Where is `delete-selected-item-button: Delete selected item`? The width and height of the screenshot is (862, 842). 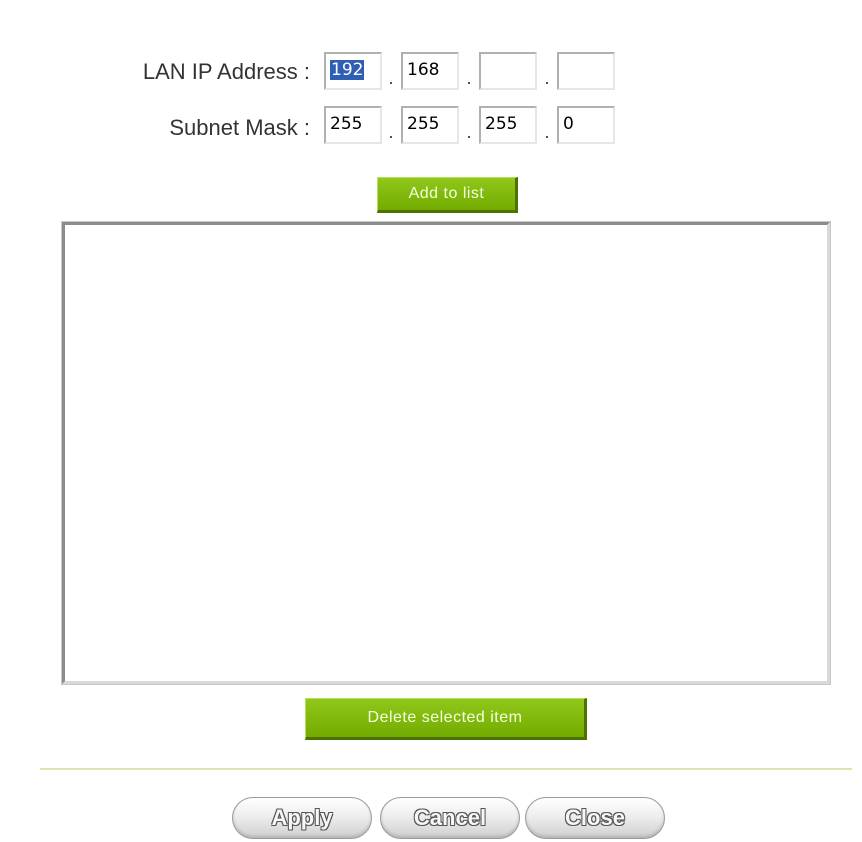
delete-selected-item-button: Delete selected item is located at coordinates (446, 719).